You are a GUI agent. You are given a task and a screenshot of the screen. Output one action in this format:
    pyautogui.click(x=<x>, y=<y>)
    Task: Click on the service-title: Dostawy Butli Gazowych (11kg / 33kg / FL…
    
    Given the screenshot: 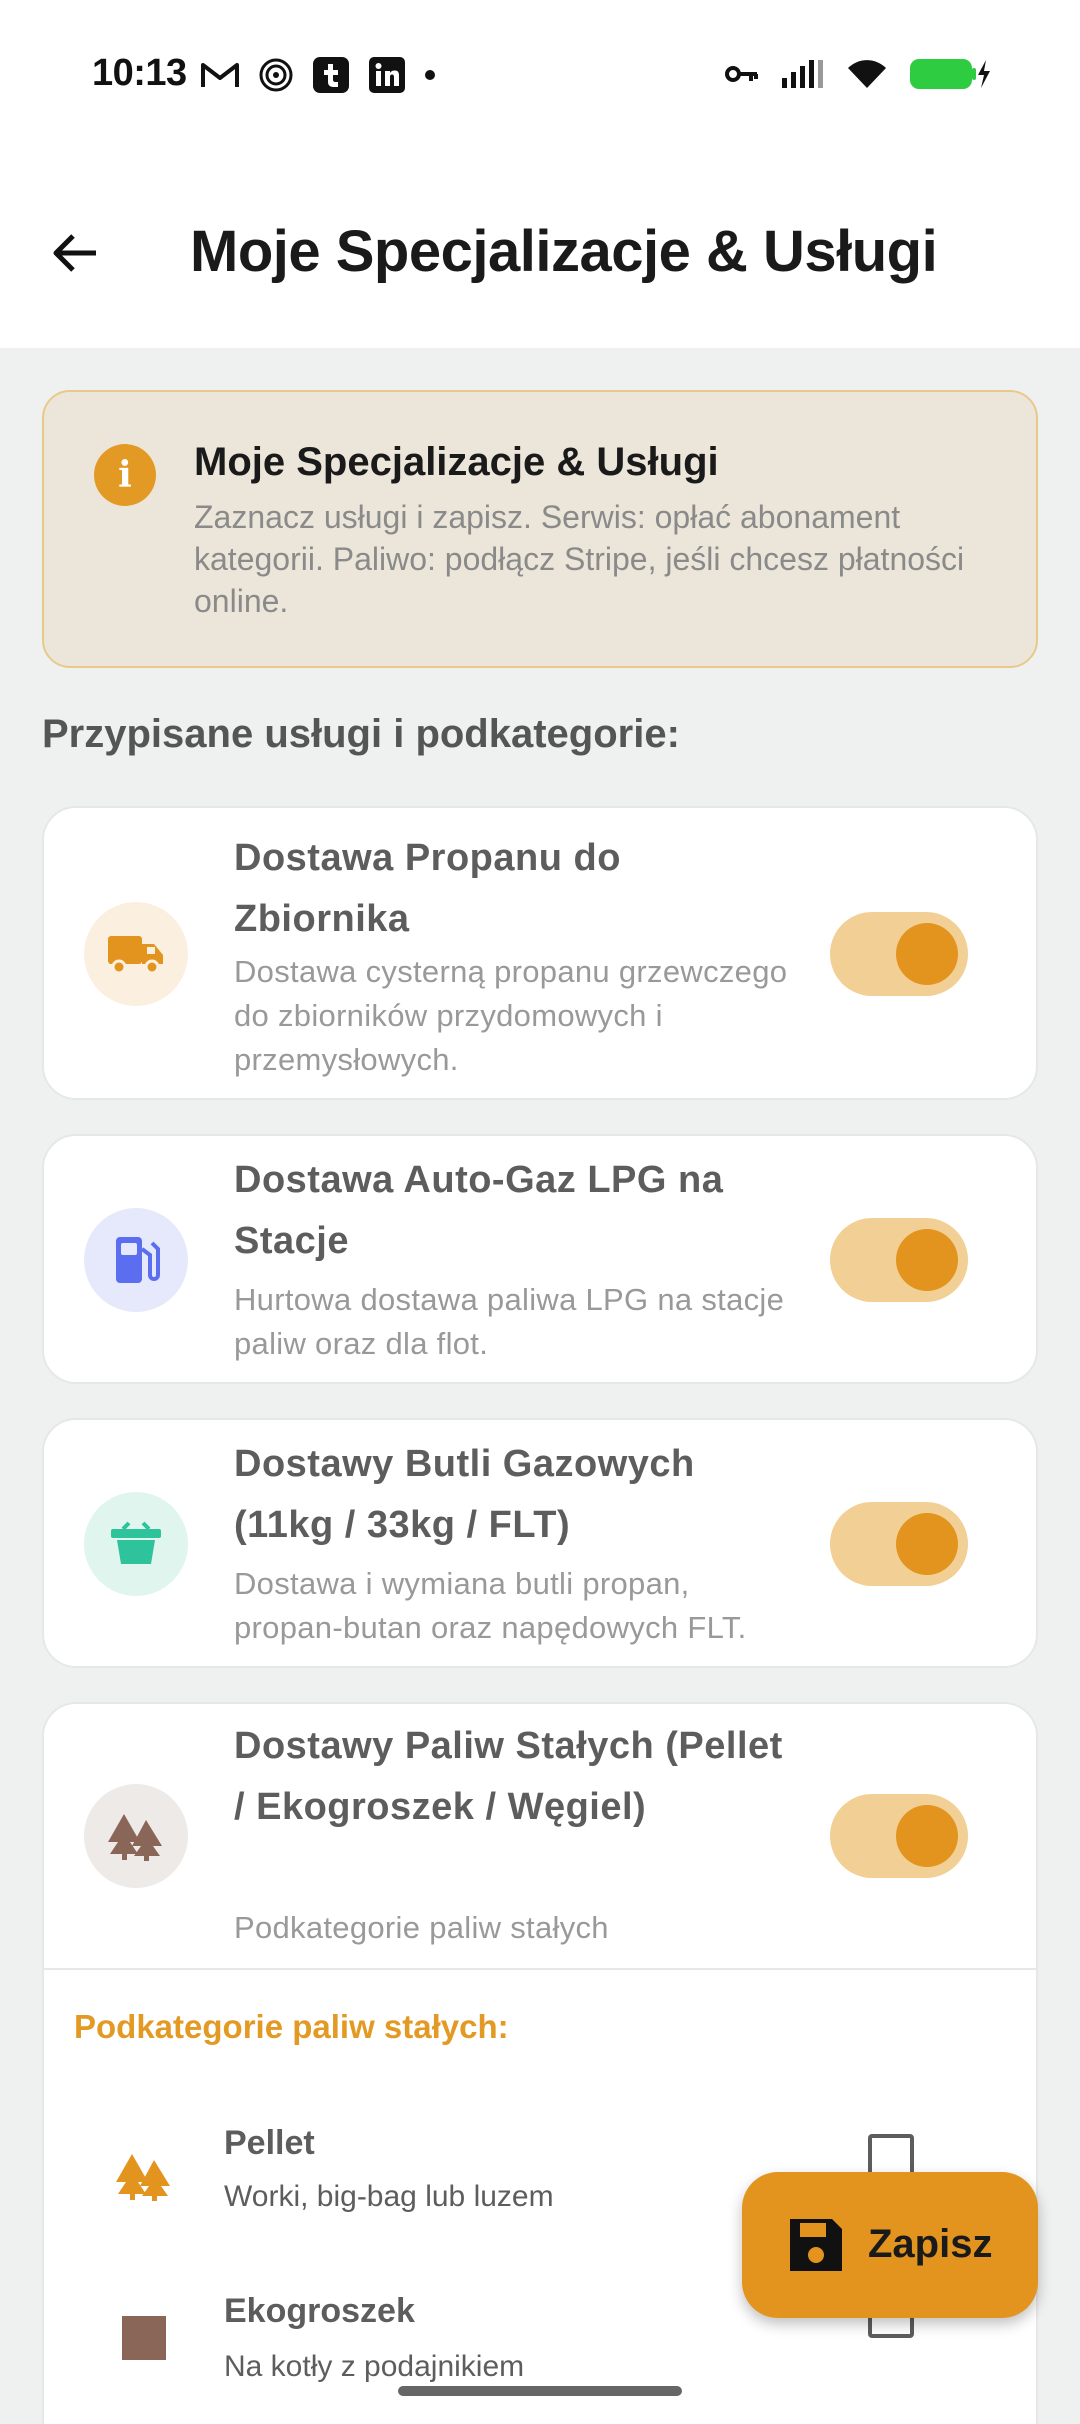 What is the action you would take?
    pyautogui.click(x=464, y=1494)
    